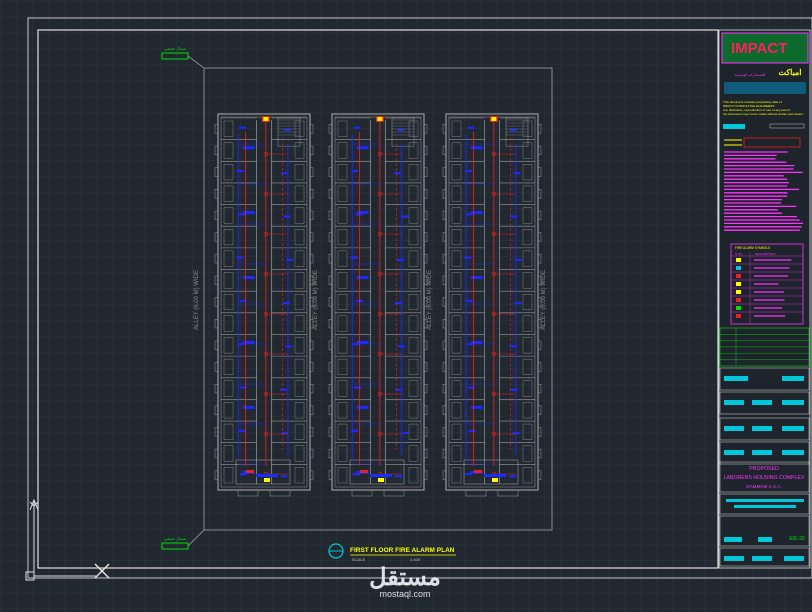 This screenshot has width=812, height=612. Describe the element at coordinates (733, 539) in the screenshot. I see `sheet-field` at that location.